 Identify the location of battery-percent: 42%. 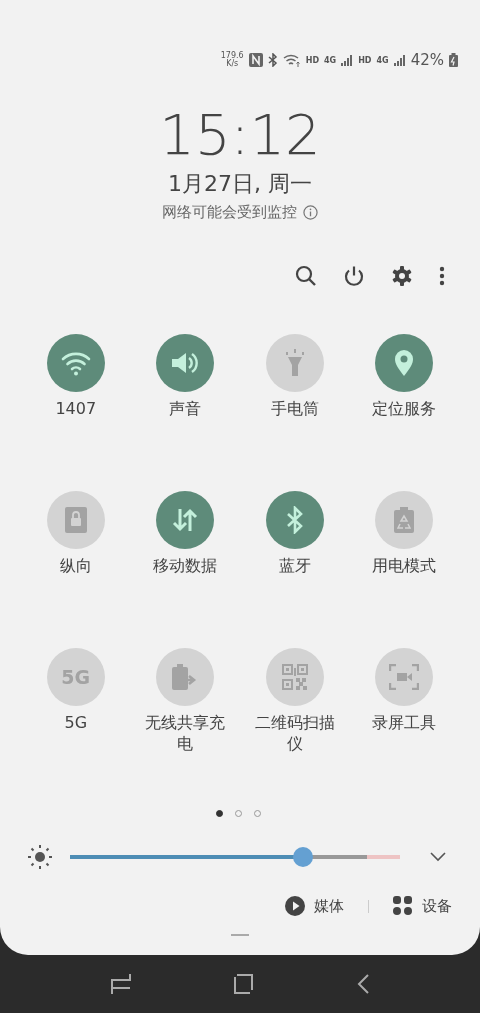
(427, 60).